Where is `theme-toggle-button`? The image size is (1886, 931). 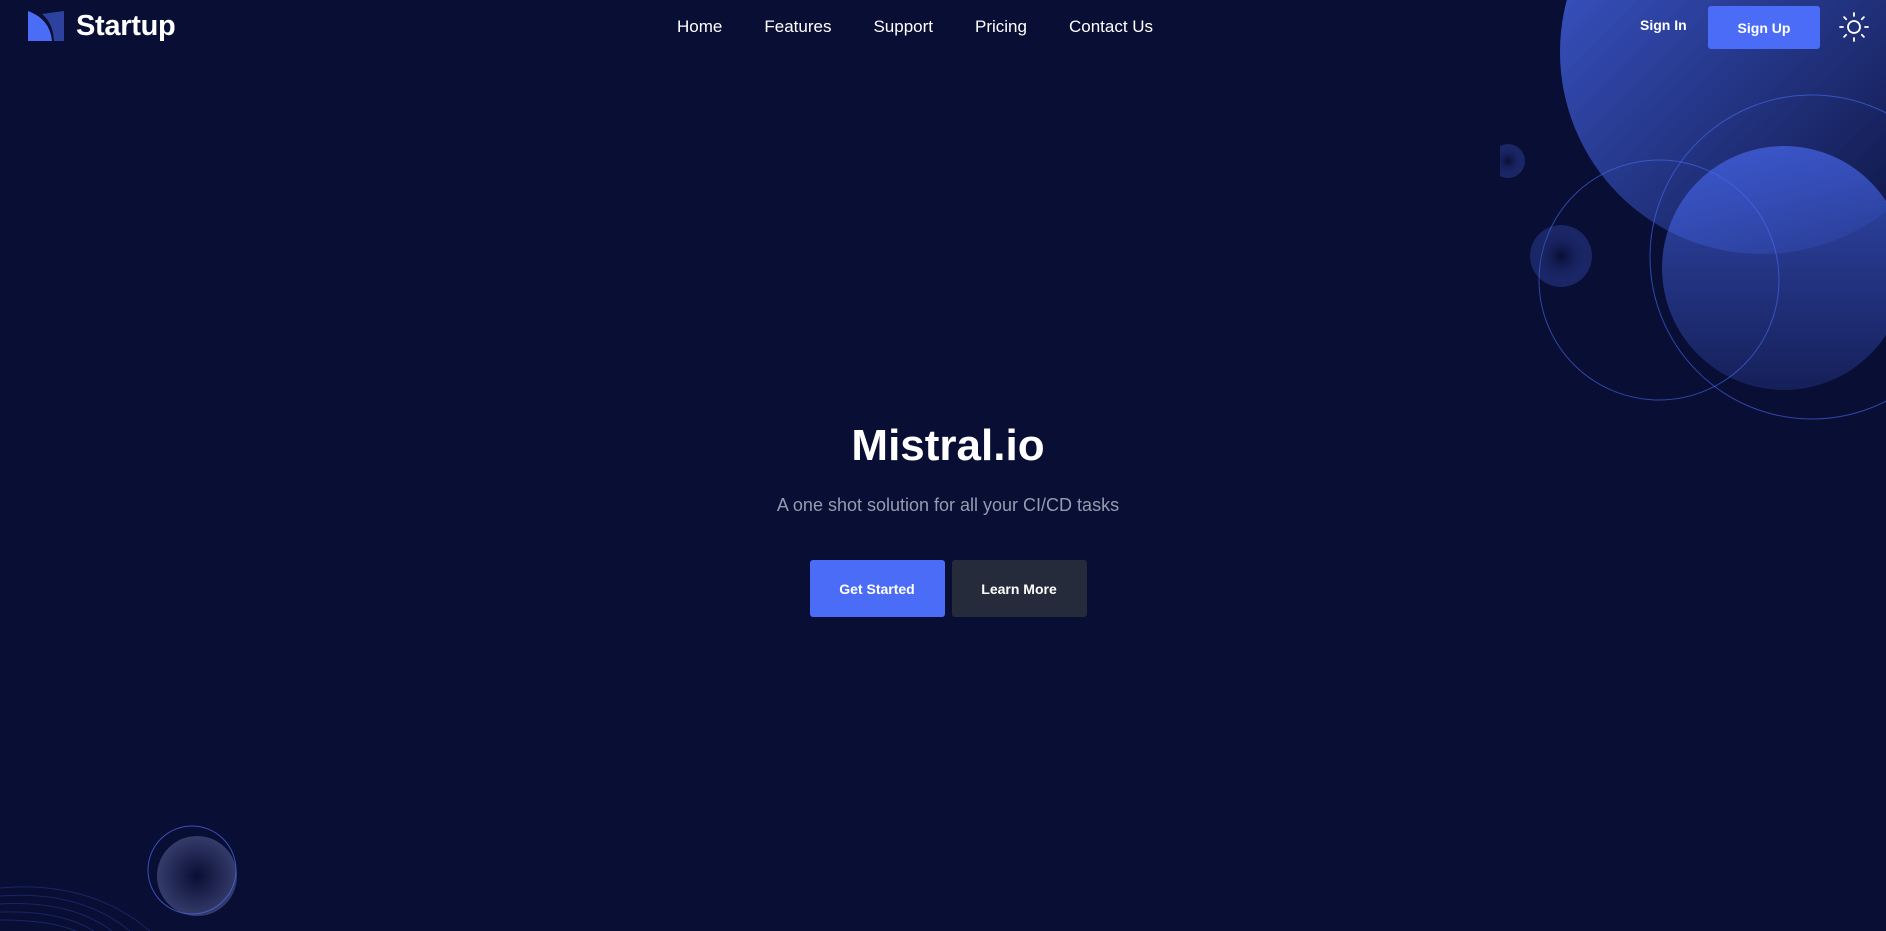
theme-toggle-button is located at coordinates (1854, 27).